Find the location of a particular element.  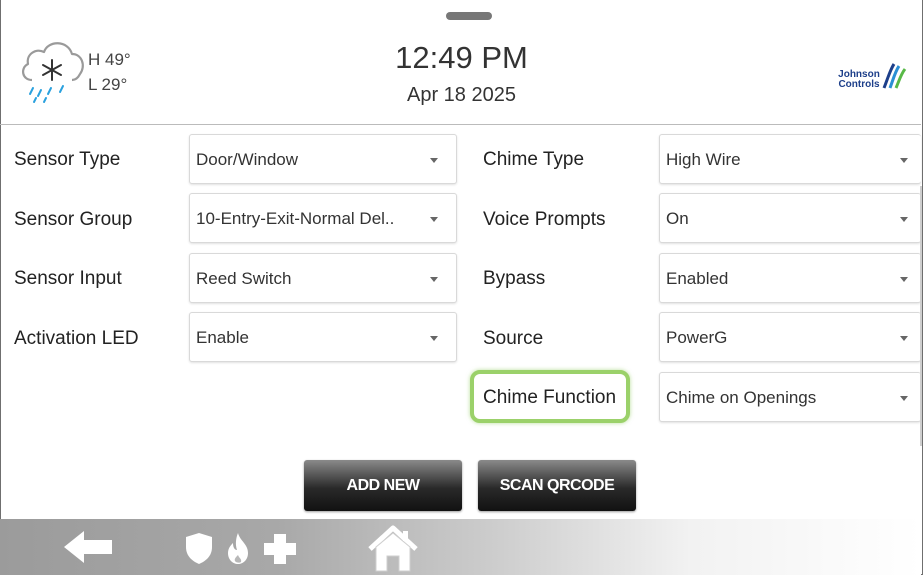

label-activation-led: Activation LED is located at coordinates (76, 338).